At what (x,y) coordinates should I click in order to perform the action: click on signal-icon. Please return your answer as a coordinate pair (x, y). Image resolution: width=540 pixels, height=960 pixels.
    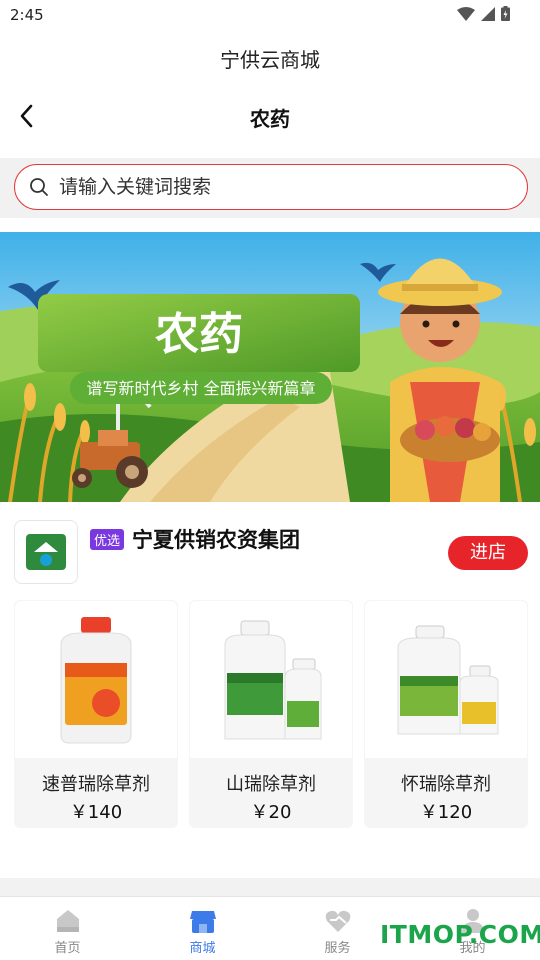
    Looking at the image, I should click on (488, 13).